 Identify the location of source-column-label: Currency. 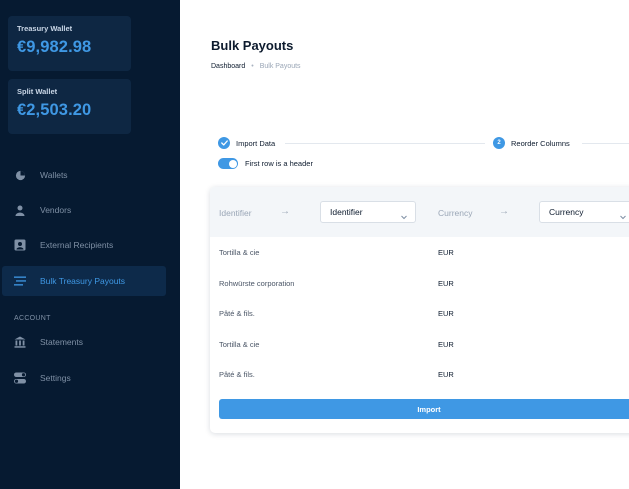
(455, 213).